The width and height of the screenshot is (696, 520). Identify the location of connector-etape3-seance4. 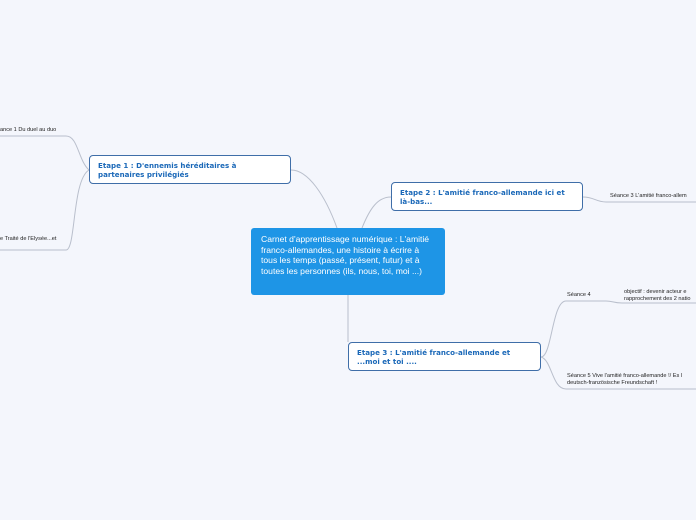
(573, 329).